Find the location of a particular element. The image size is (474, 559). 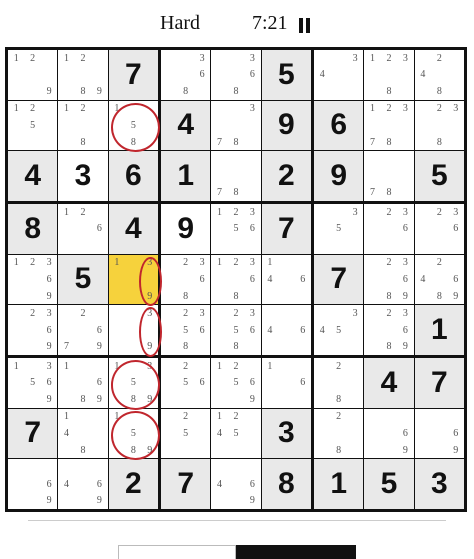

cell-r8c5: 1245 is located at coordinates (236, 433).